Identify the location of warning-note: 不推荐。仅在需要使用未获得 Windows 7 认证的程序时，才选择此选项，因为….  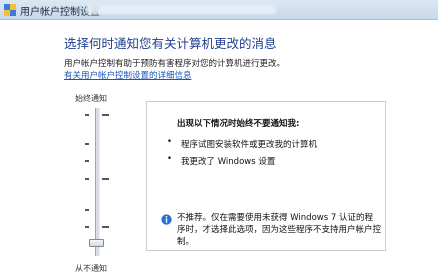
(279, 230).